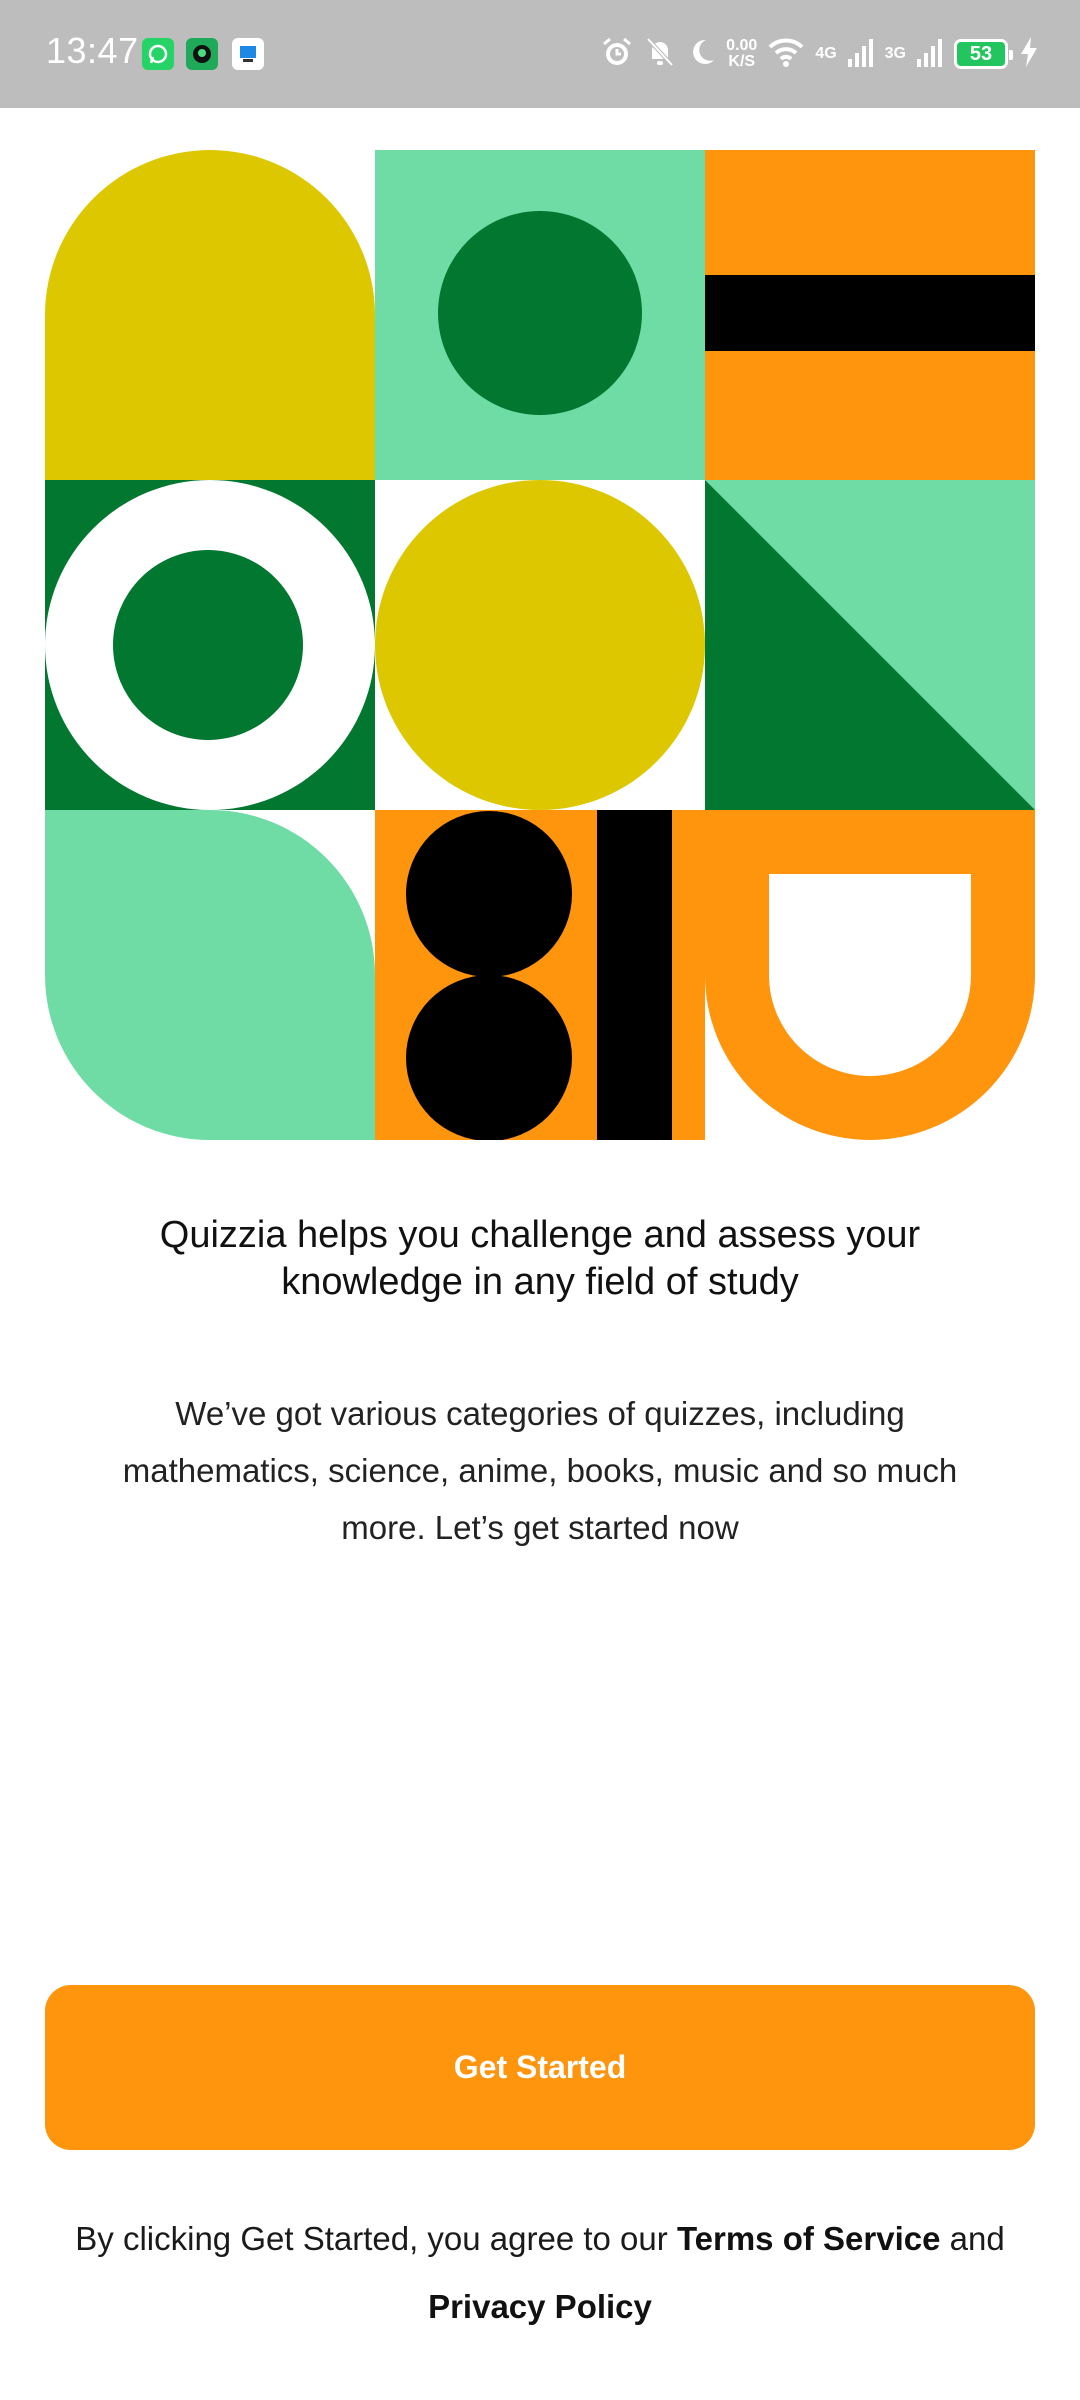  I want to click on get-started-button: Get Started, so click(540, 2067).